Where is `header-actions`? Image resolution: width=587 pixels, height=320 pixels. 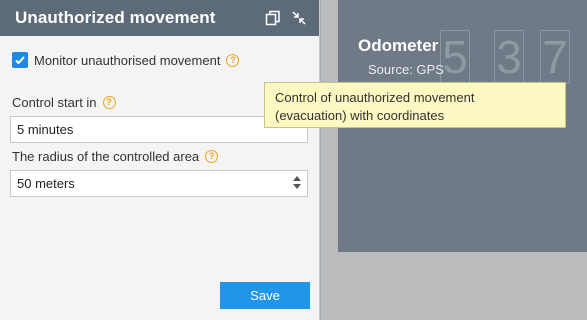
header-actions is located at coordinates (286, 18).